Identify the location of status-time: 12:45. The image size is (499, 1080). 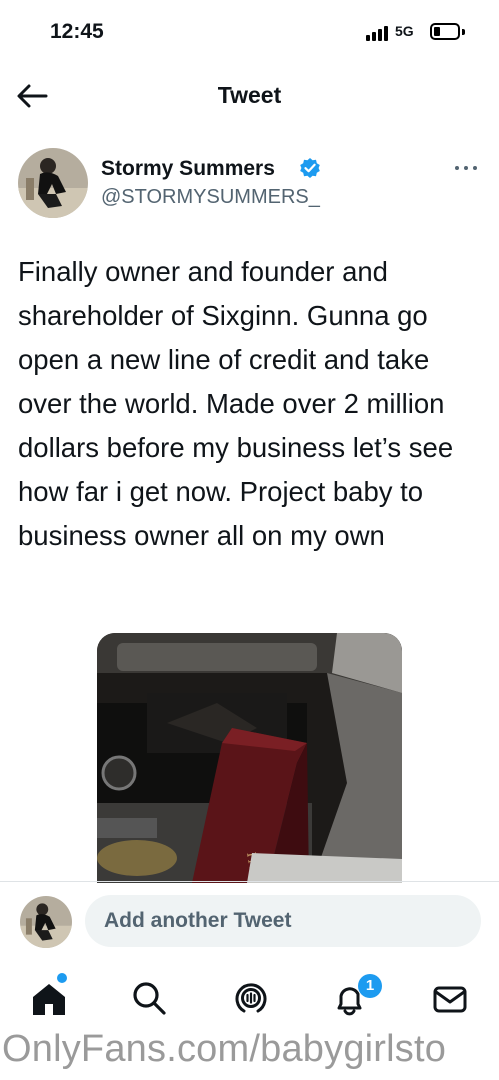
(77, 31).